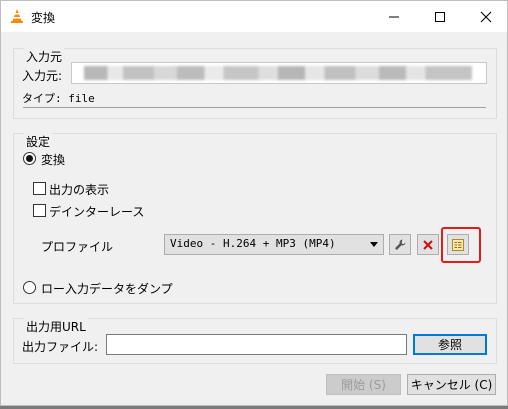 The image size is (508, 409). Describe the element at coordinates (254, 107) in the screenshot. I see `source-divider` at that location.